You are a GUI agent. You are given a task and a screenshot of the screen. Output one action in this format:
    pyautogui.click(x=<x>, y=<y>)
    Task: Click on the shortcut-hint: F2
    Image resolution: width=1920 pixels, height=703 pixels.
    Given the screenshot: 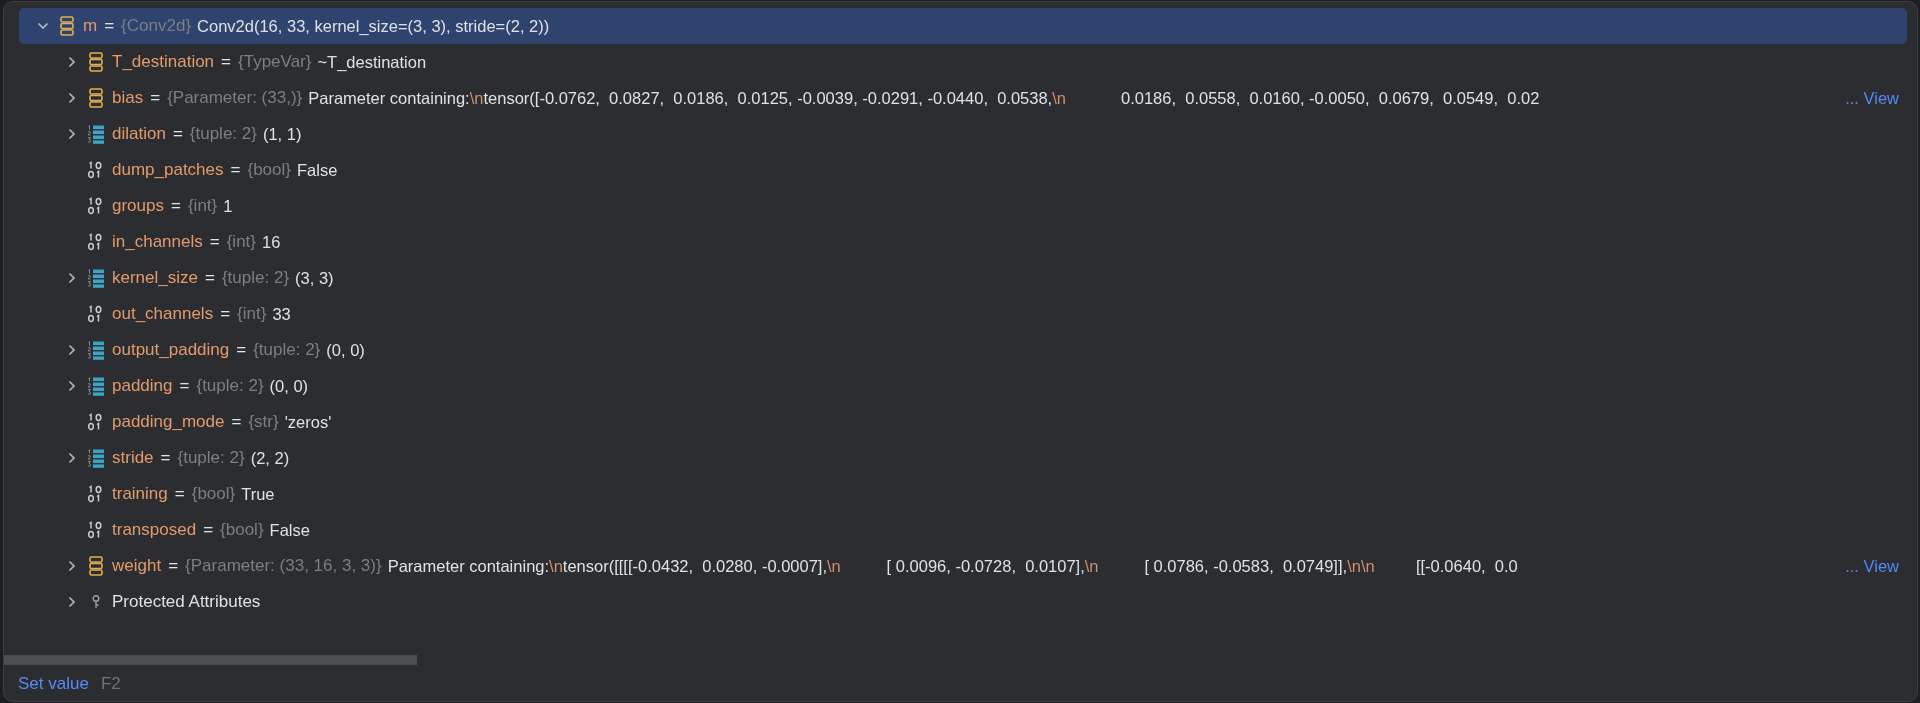 What is the action you would take?
    pyautogui.click(x=110, y=684)
    